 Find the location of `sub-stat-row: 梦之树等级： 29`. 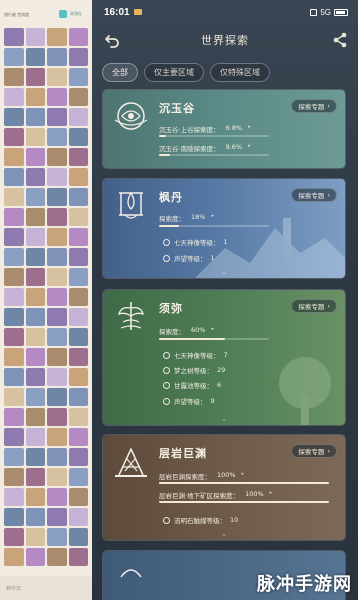

sub-stat-row: 梦之树等级： 29 is located at coordinates (194, 370).